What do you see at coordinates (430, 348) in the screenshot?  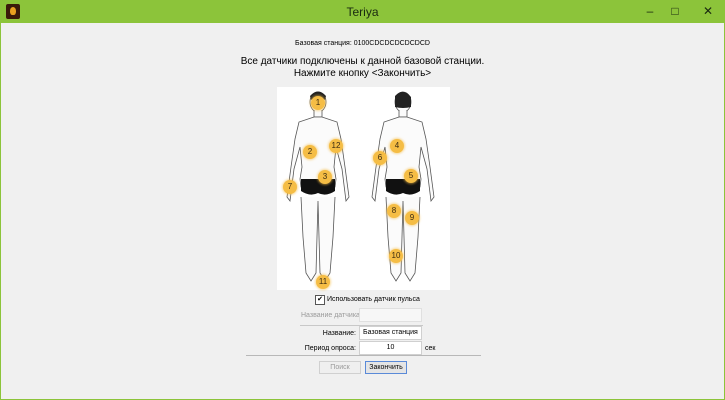 I see `period-unit: сек` at bounding box center [430, 348].